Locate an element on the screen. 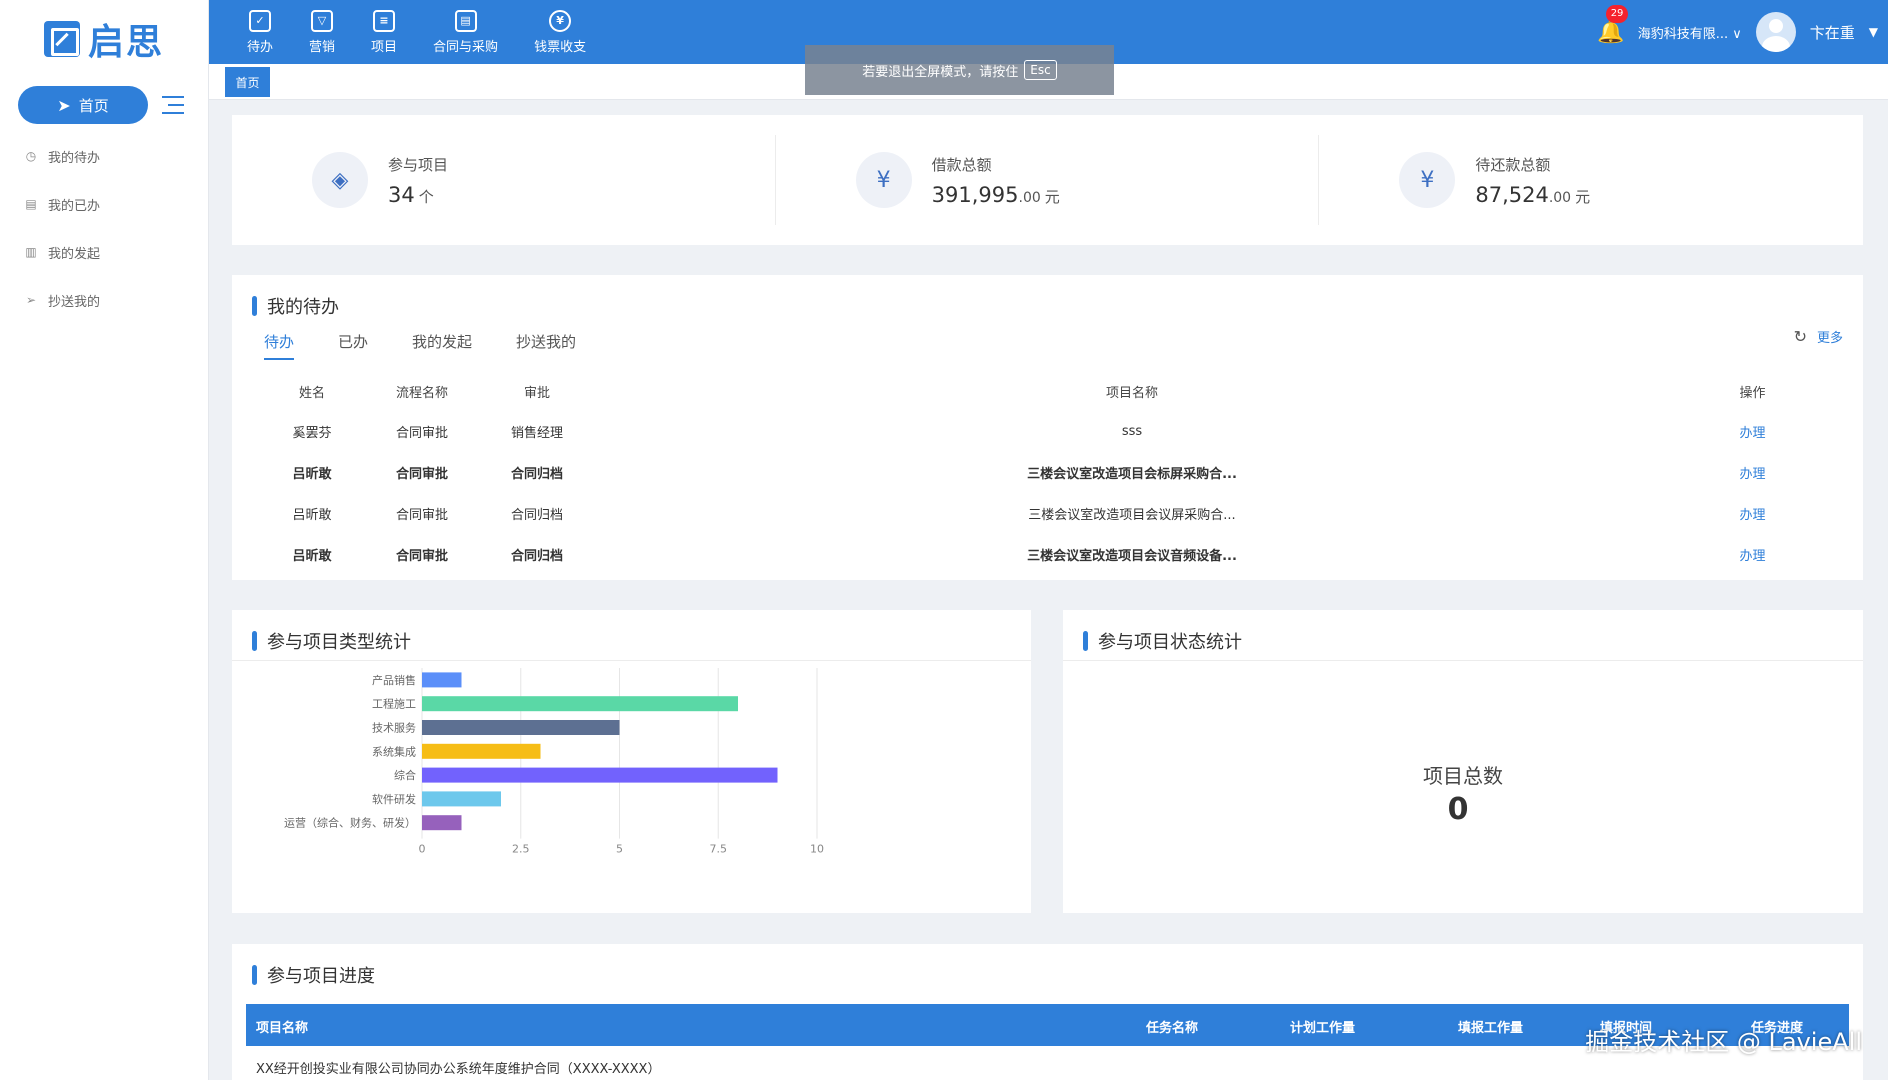 The image size is (1888, 1080). nav-item-finance: ¥ 钱票收支 is located at coordinates (560, 32).